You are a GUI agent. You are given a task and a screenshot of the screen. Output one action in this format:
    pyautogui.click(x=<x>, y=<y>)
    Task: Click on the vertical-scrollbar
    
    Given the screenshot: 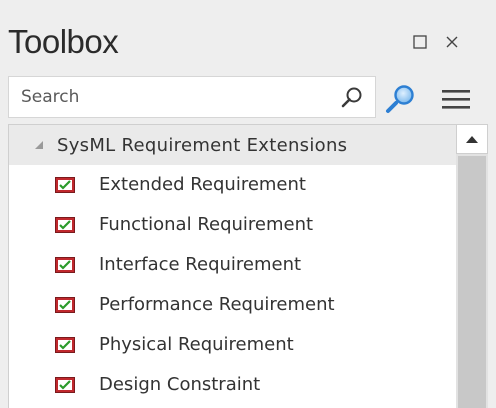 What is the action you would take?
    pyautogui.click(x=472, y=266)
    